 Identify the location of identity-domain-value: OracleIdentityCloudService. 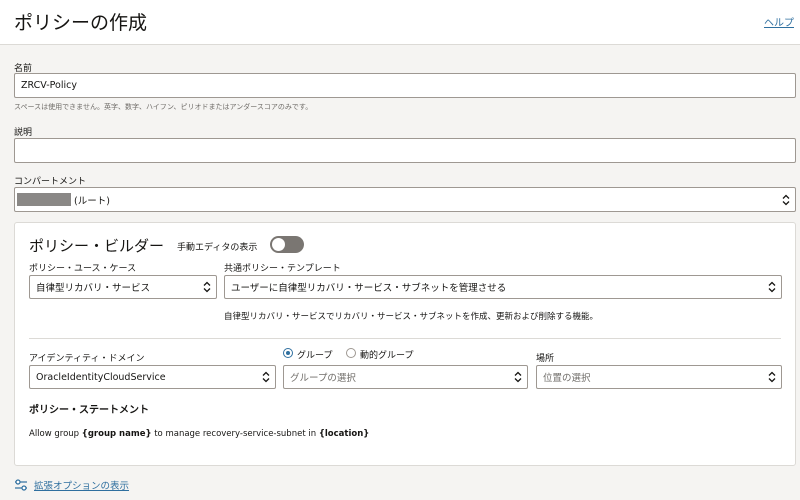
(101, 377).